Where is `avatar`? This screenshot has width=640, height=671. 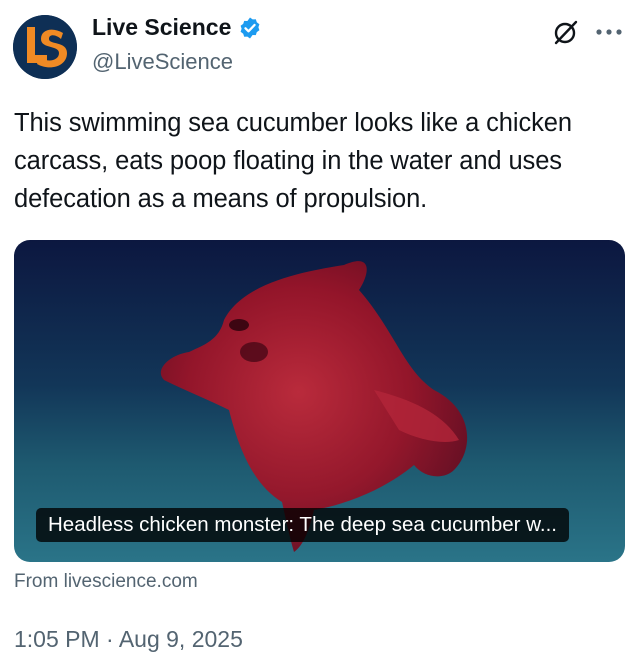 avatar is located at coordinates (45, 47).